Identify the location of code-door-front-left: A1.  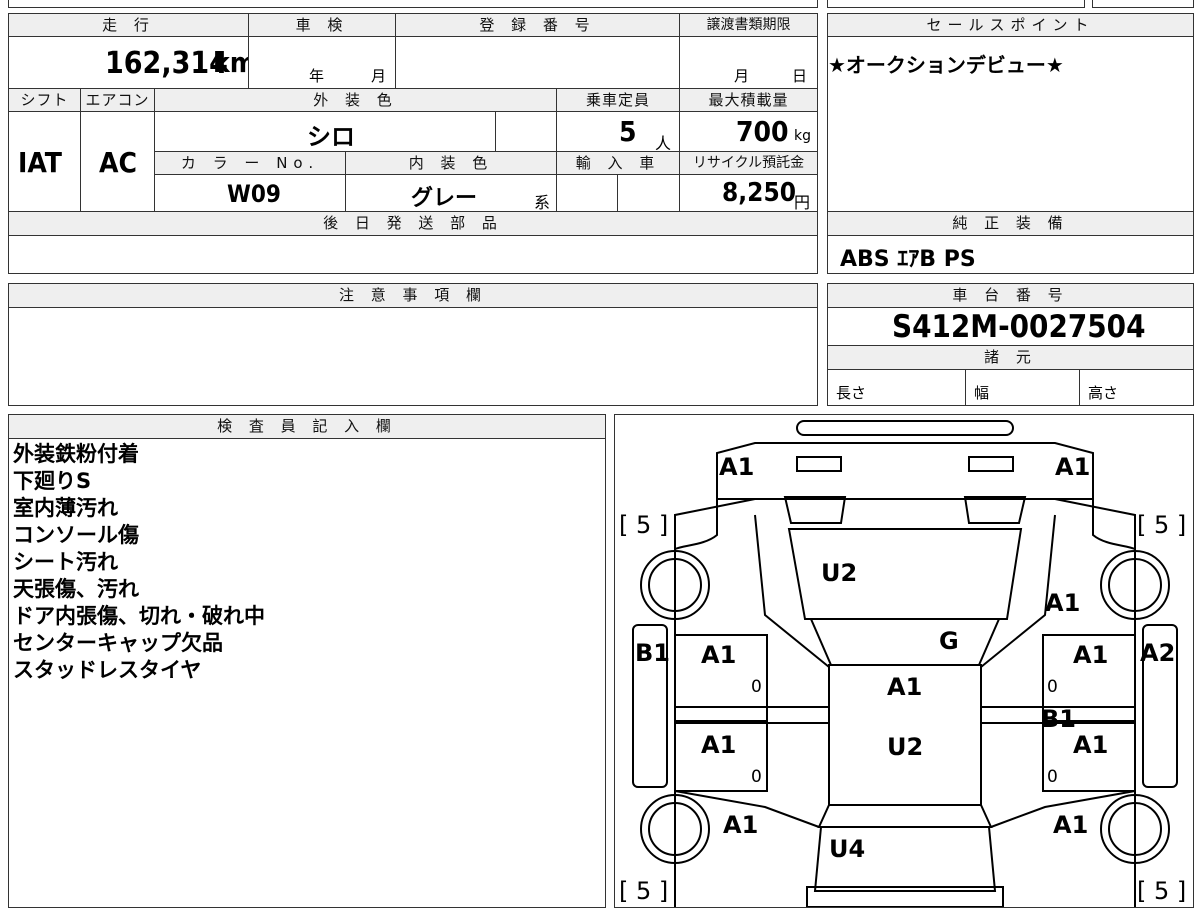
(719, 655).